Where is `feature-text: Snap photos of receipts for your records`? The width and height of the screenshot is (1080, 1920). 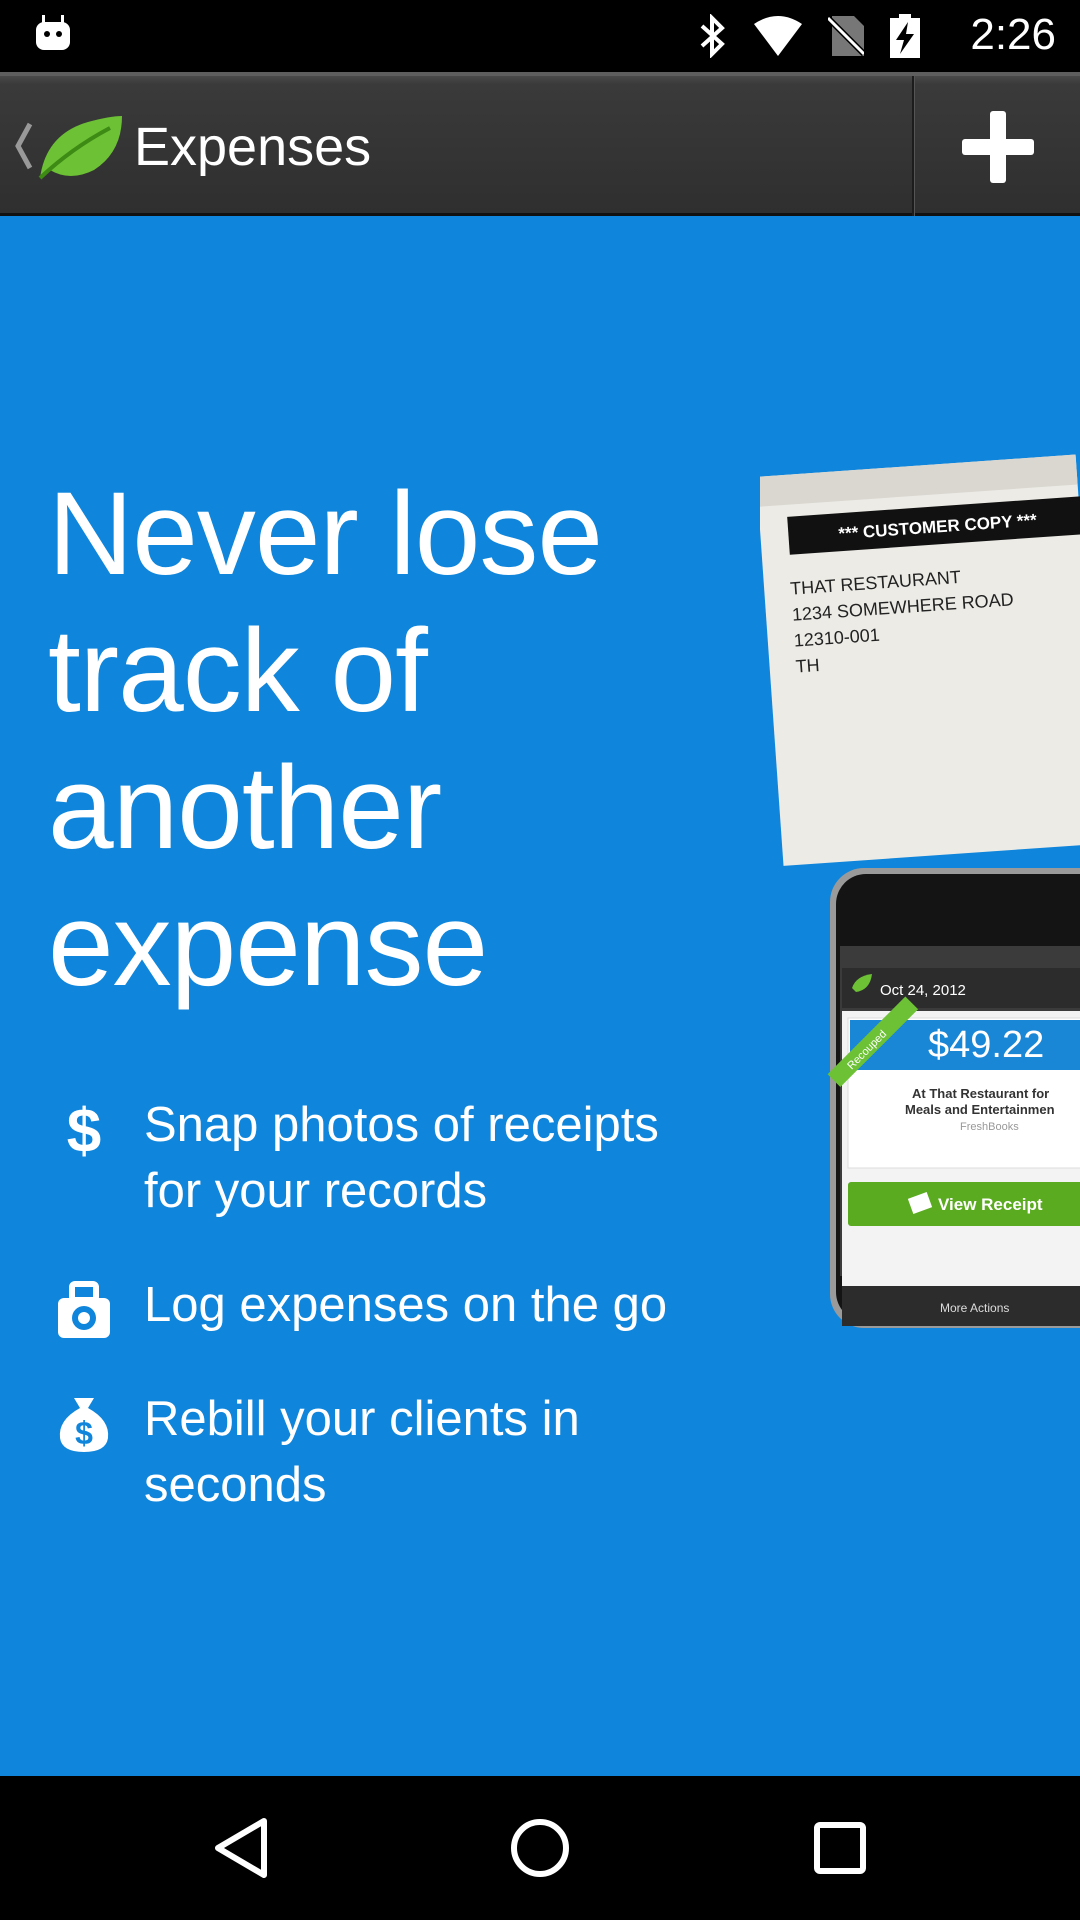
feature-text: Snap photos of receipts for your records is located at coordinates (401, 1158).